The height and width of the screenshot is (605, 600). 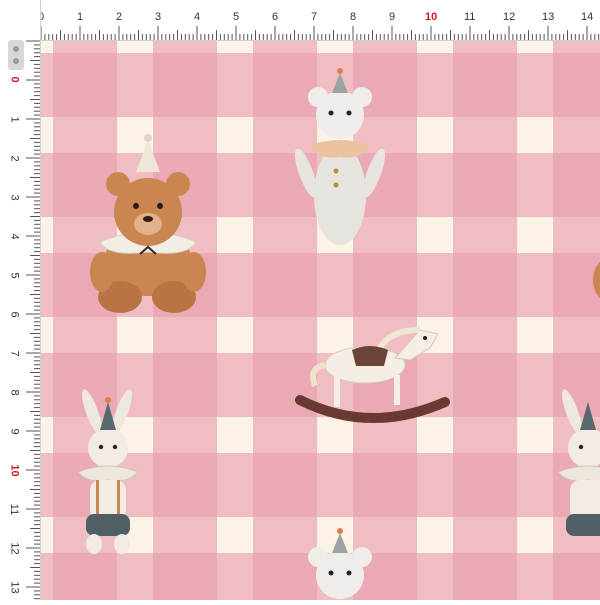 What do you see at coordinates (14, 197) in the screenshot?
I see `ruler-left-label: 3` at bounding box center [14, 197].